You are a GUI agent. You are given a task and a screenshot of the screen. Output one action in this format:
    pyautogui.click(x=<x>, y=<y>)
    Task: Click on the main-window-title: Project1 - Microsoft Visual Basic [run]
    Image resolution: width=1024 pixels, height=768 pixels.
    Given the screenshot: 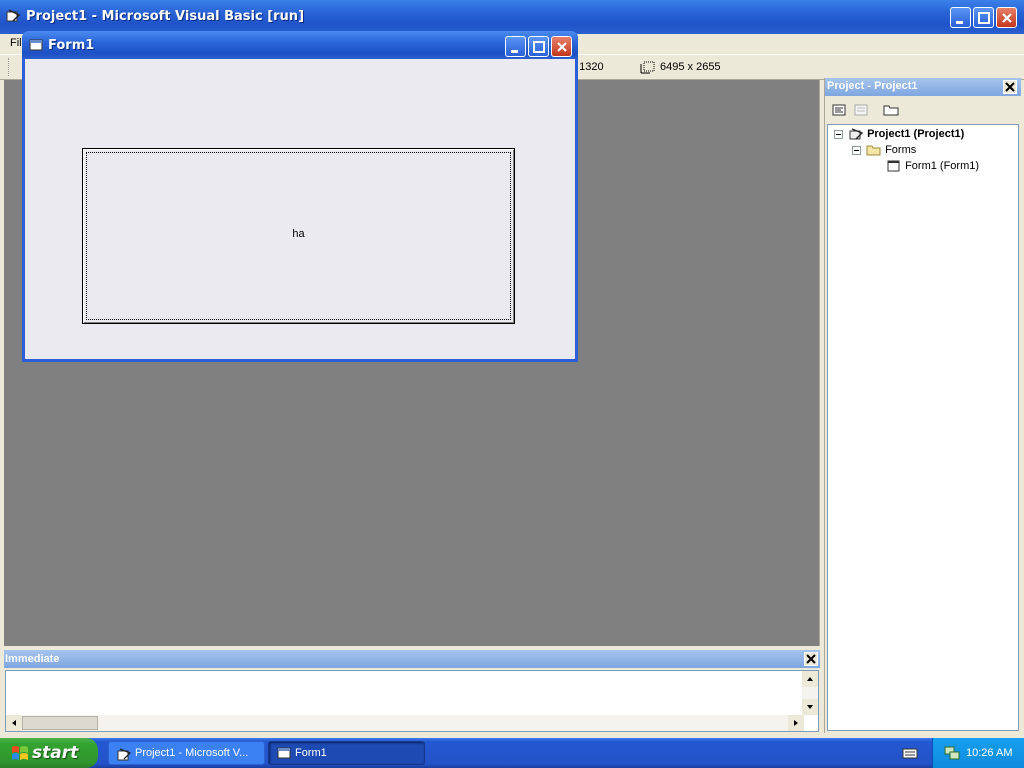 What is the action you would take?
    pyautogui.click(x=165, y=16)
    